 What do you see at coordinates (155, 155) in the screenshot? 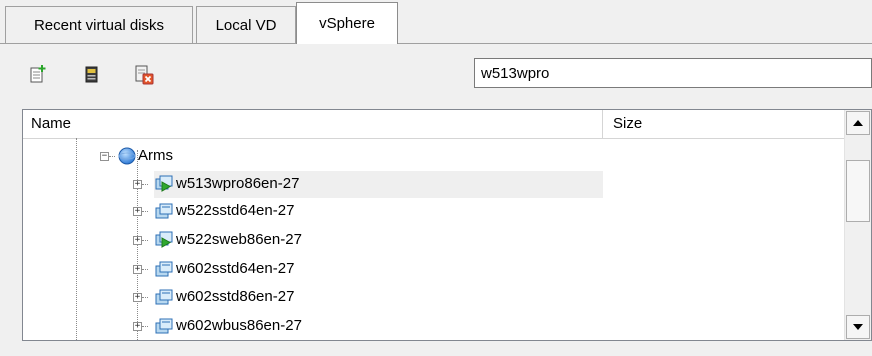
I see `tree-node-label: Arms` at bounding box center [155, 155].